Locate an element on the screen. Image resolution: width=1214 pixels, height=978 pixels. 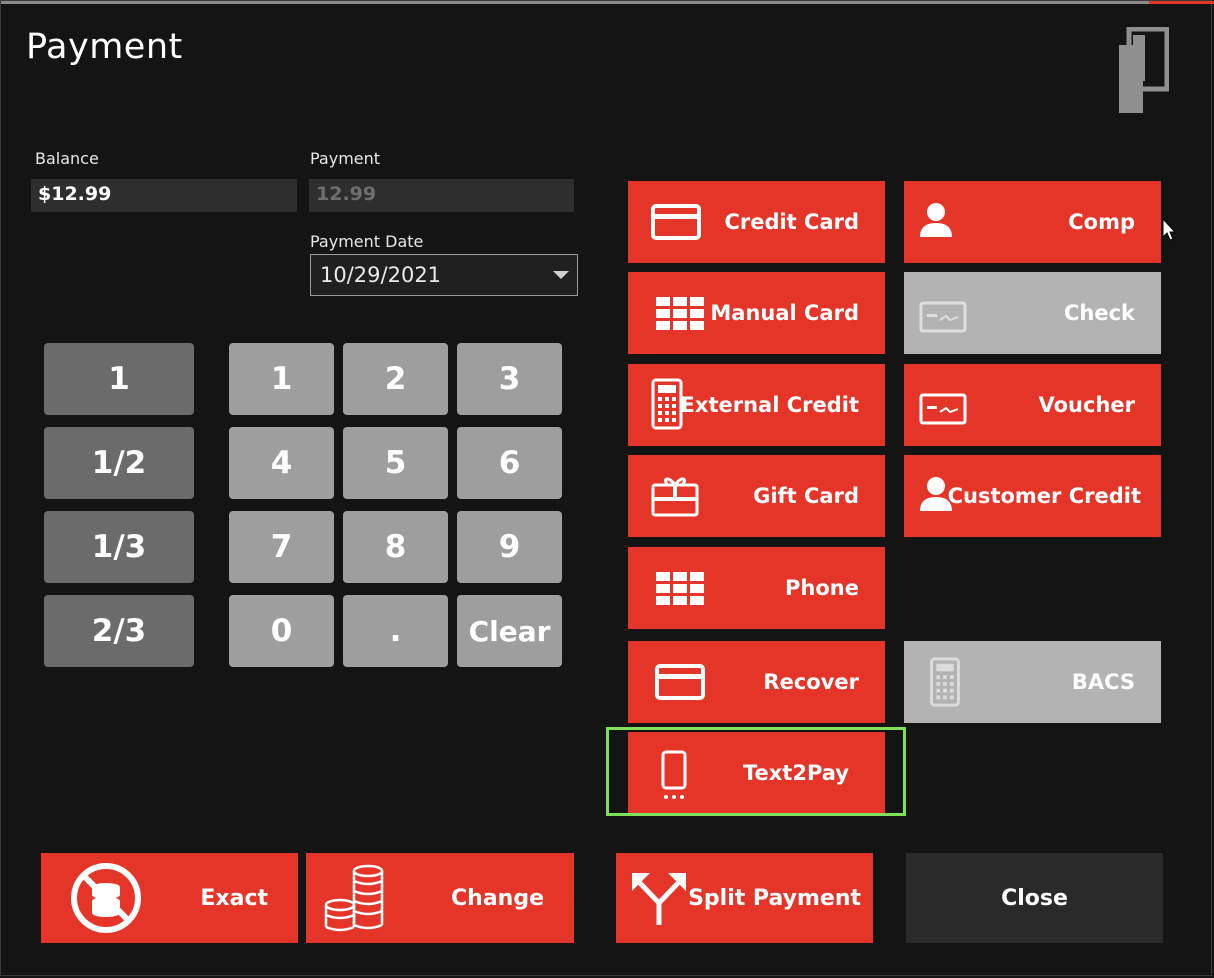
keypad-3: 3 is located at coordinates (509, 379).